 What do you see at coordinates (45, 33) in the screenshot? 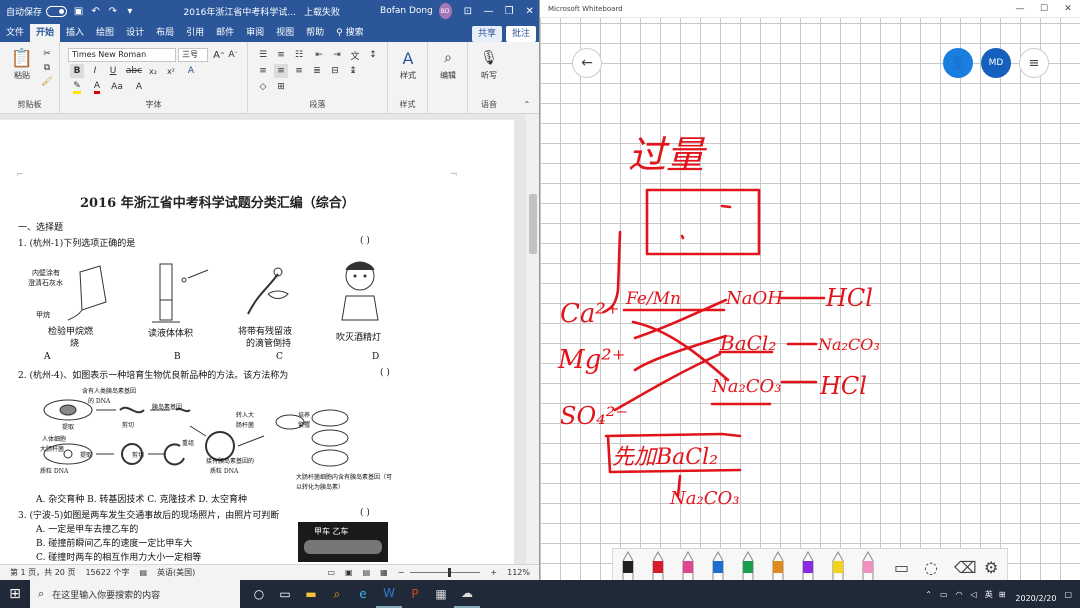
I see `tab-home: 开始` at bounding box center [45, 33].